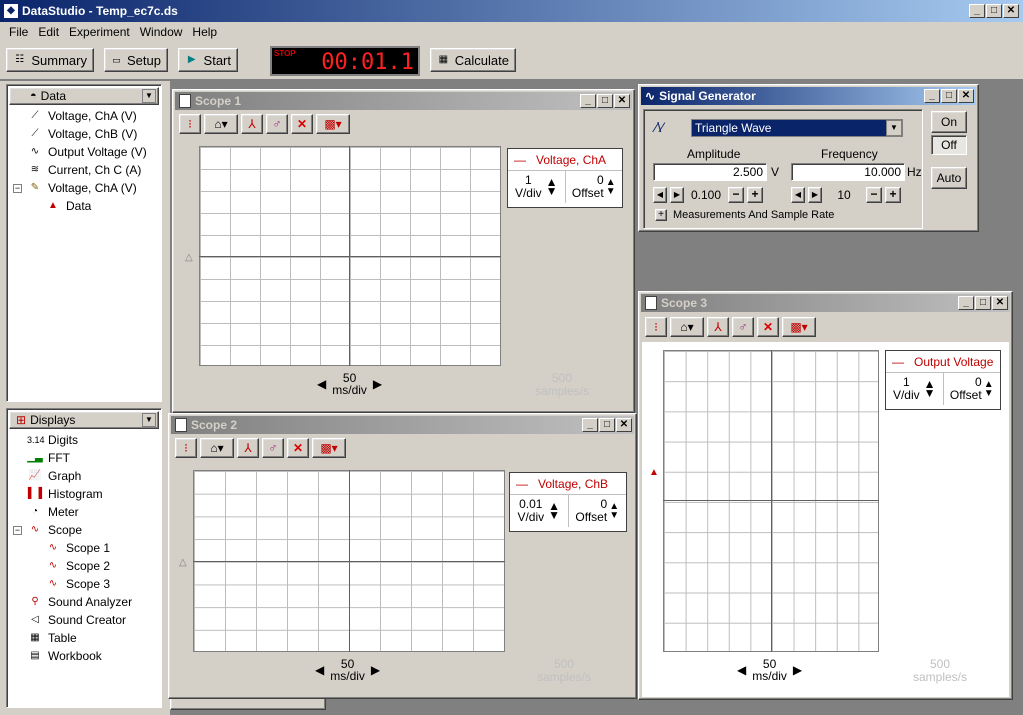 This screenshot has width=1023, height=715. What do you see at coordinates (769, 670) in the screenshot?
I see `scope3-time-control: ◀ 50 ms/div ▶` at bounding box center [769, 670].